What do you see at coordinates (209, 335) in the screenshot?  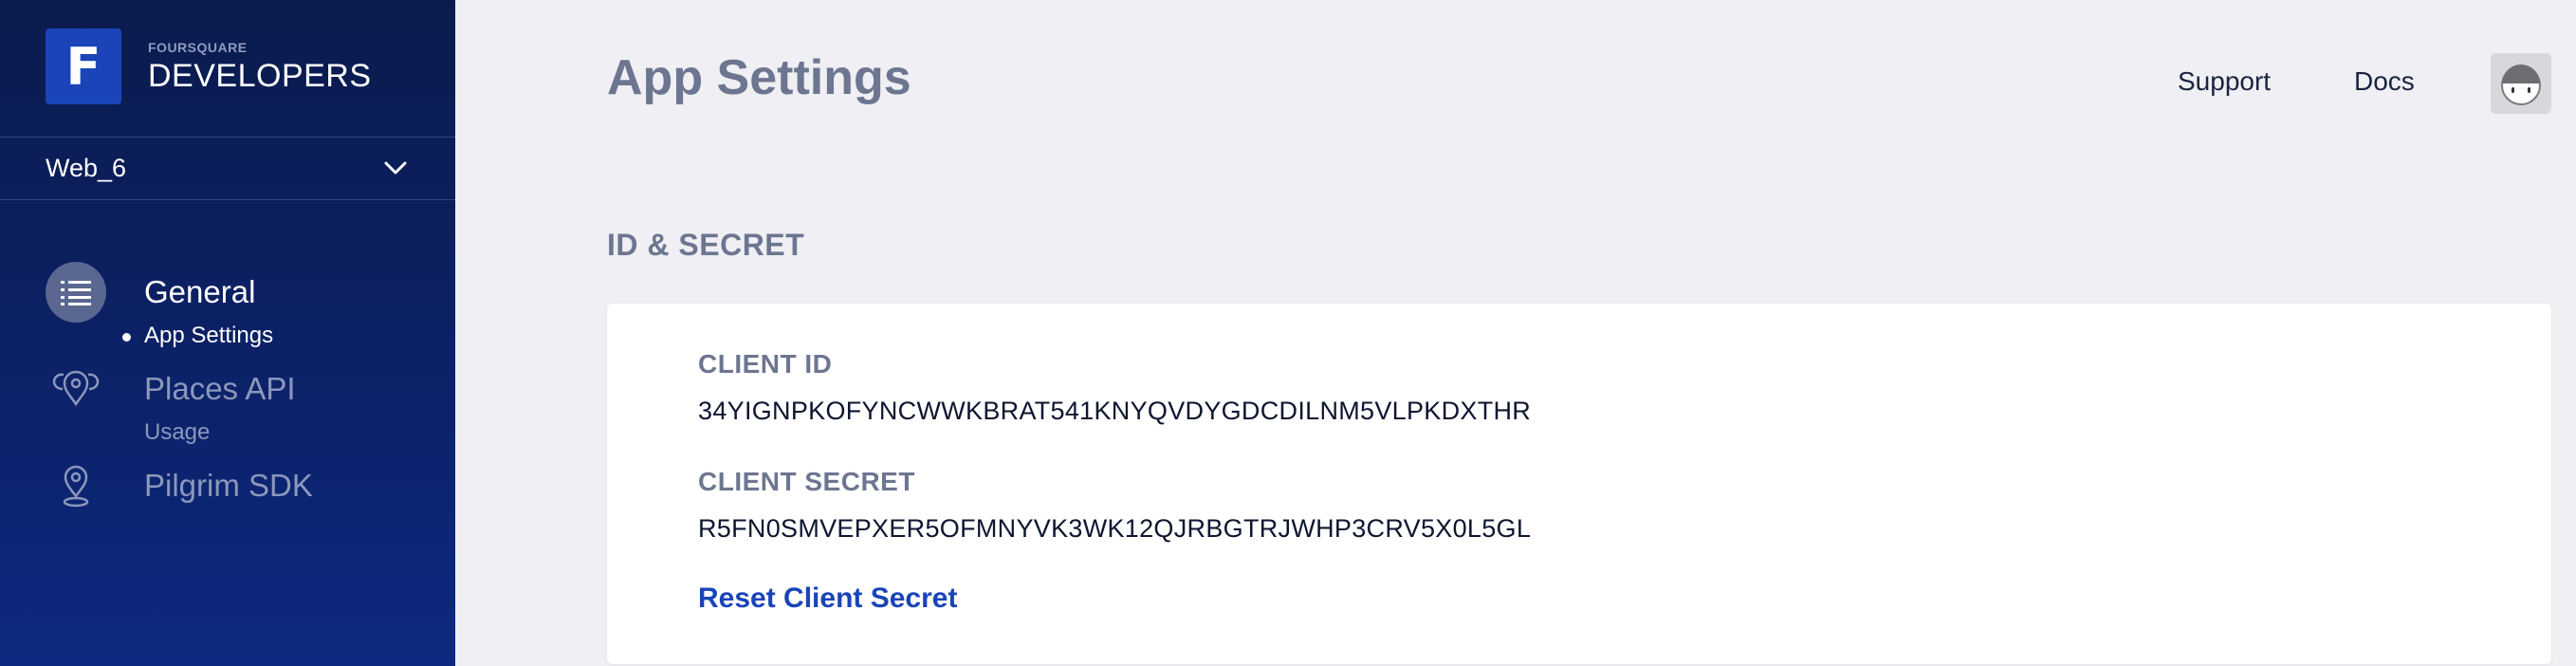 I see `sidebar-subitem-label: App Settings` at bounding box center [209, 335].